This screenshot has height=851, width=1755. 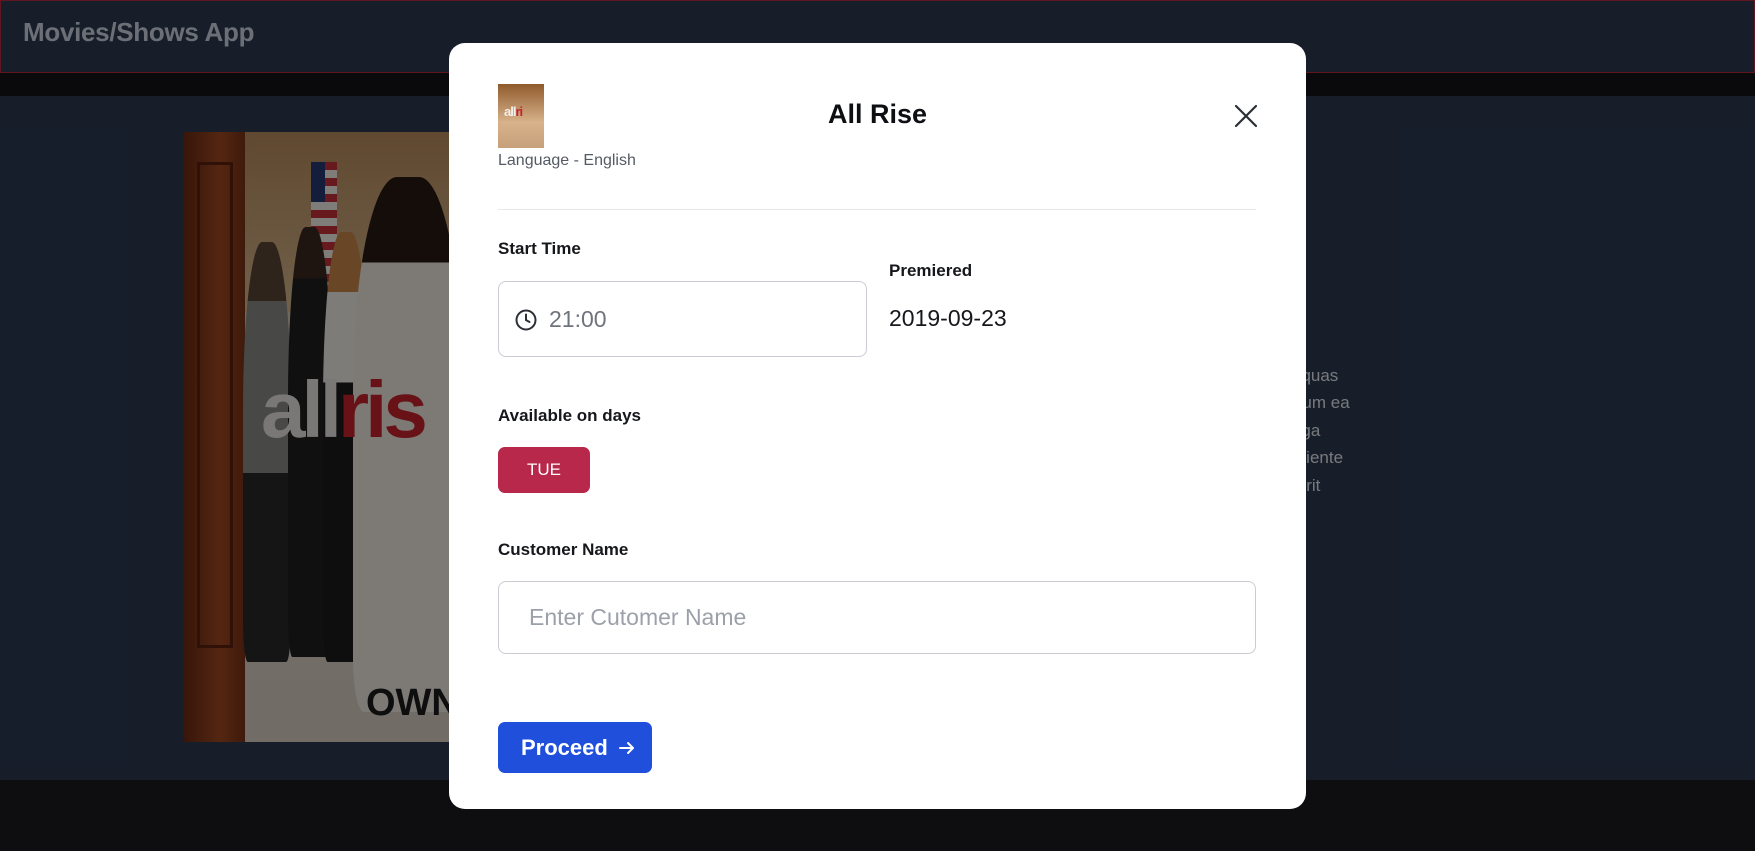 What do you see at coordinates (877, 617) in the screenshot?
I see `customer-name-input` at bounding box center [877, 617].